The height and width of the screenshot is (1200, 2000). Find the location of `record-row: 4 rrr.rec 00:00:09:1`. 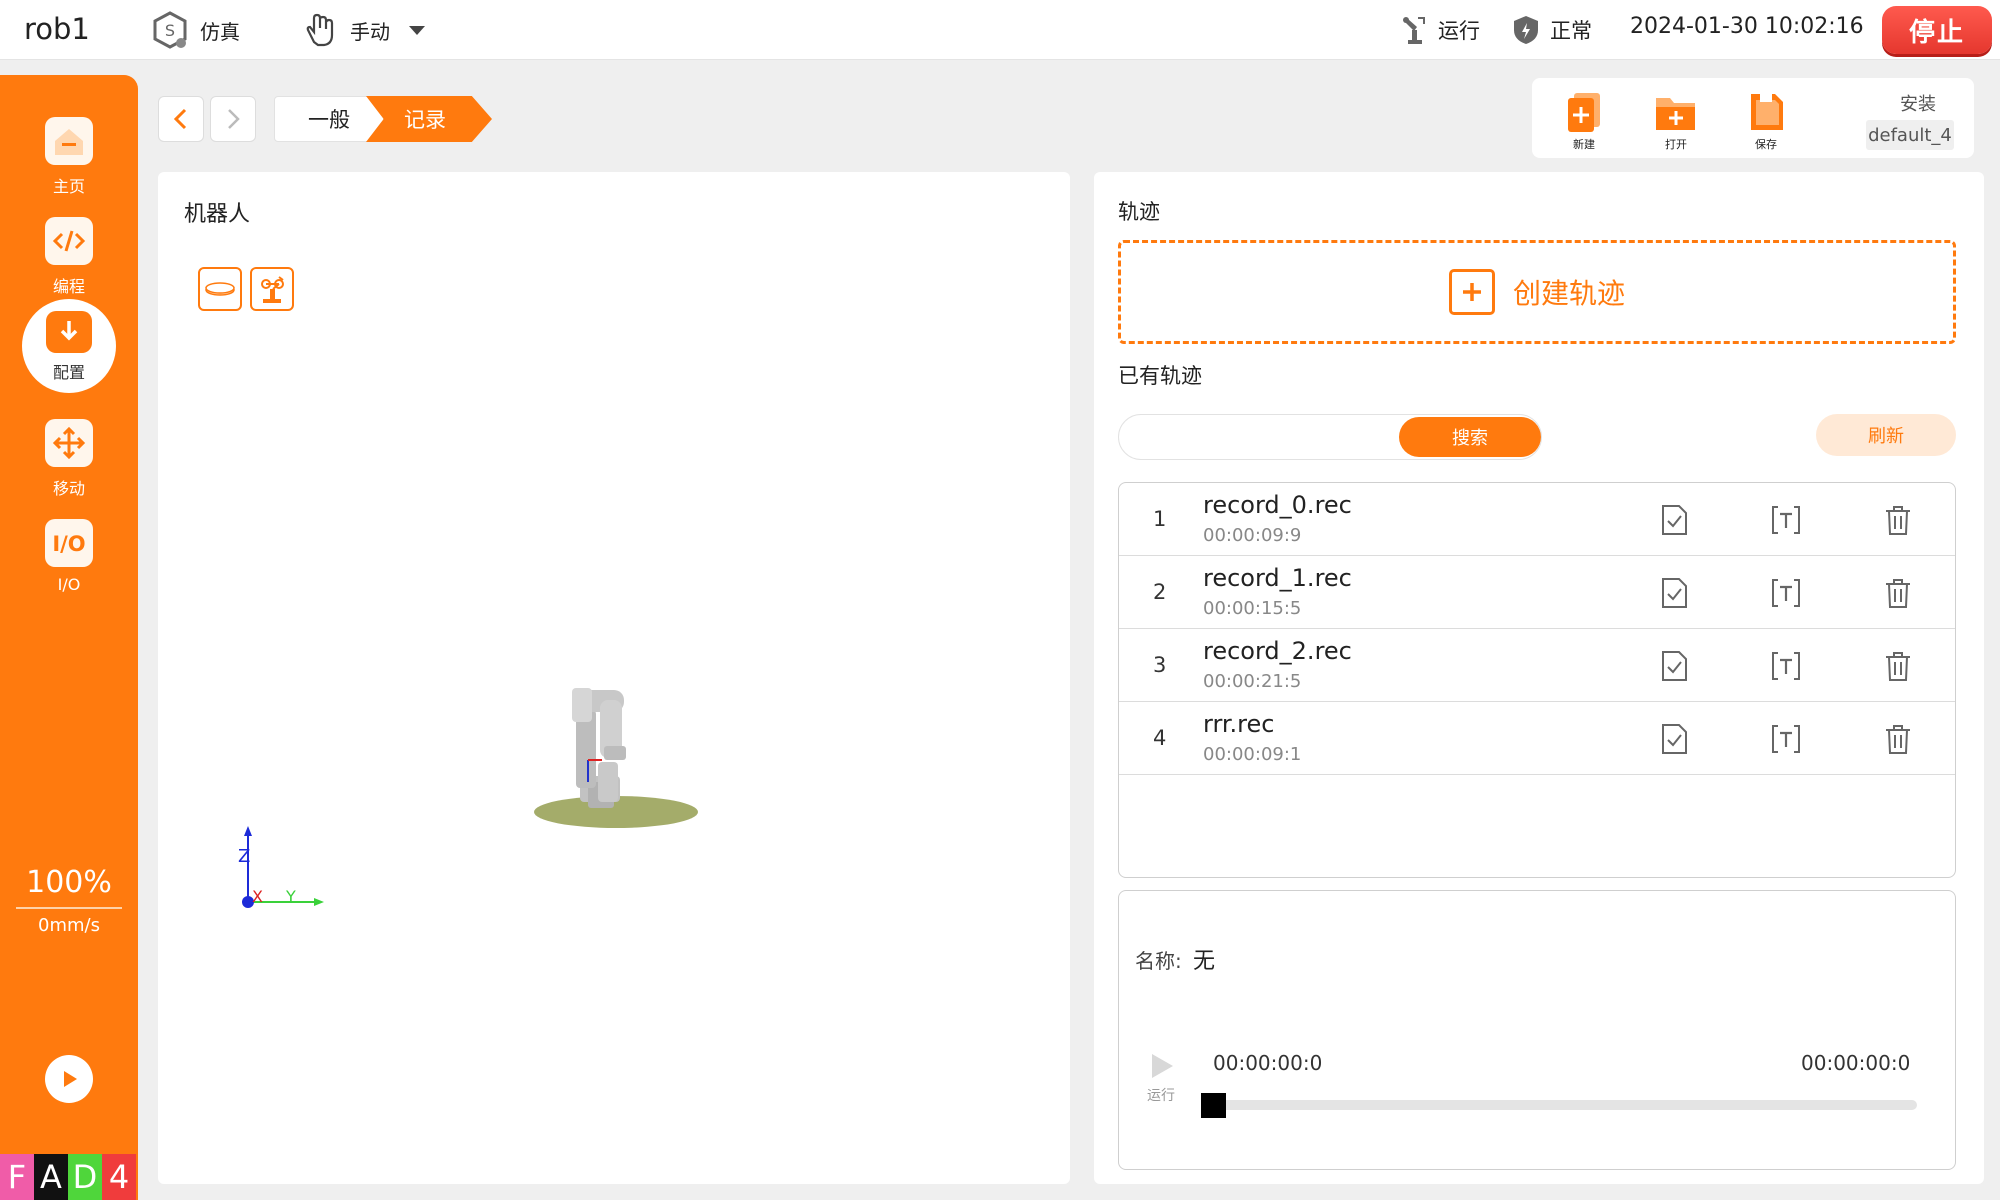

record-row: 4 rrr.rec 00:00:09:1 is located at coordinates (1537, 738).